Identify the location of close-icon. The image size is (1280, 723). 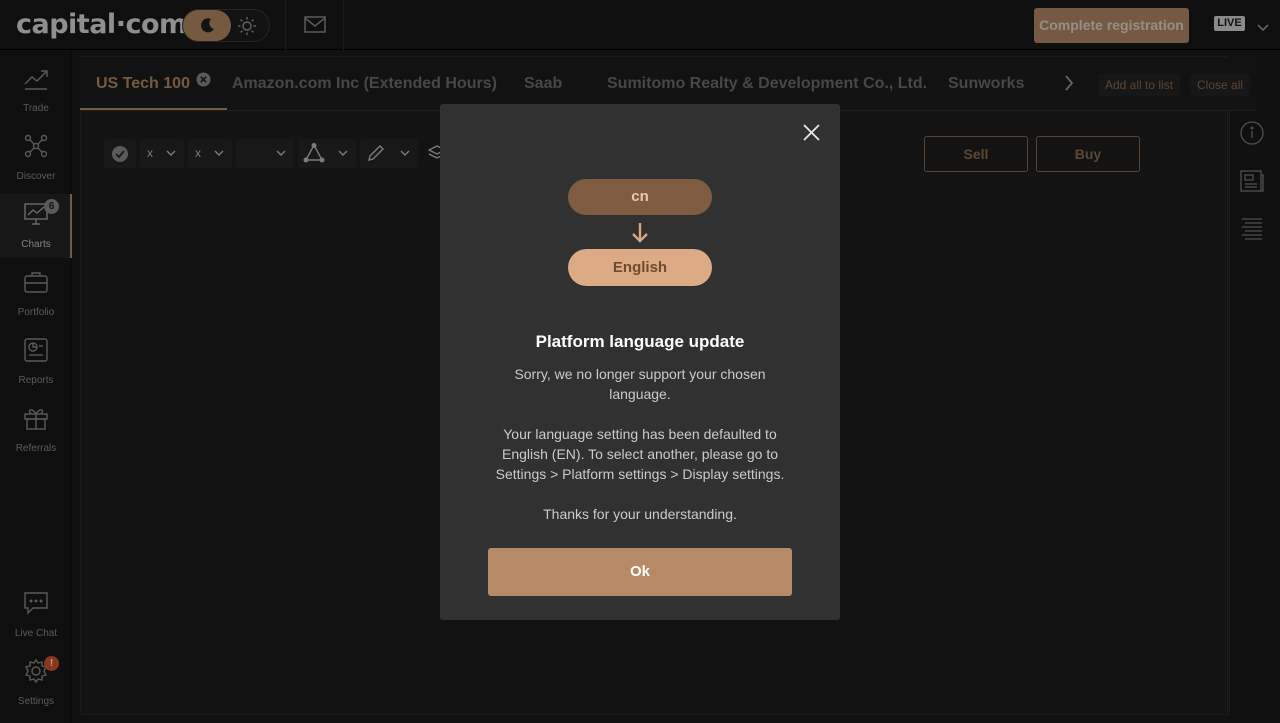
(811, 135).